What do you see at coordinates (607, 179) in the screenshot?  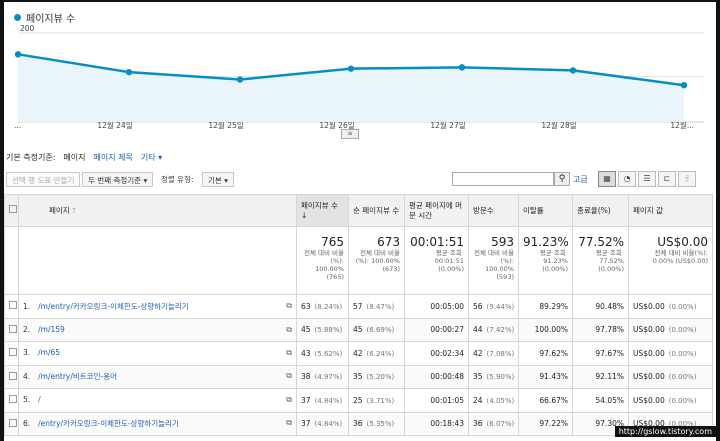 I see `table-view-icon: ▦` at bounding box center [607, 179].